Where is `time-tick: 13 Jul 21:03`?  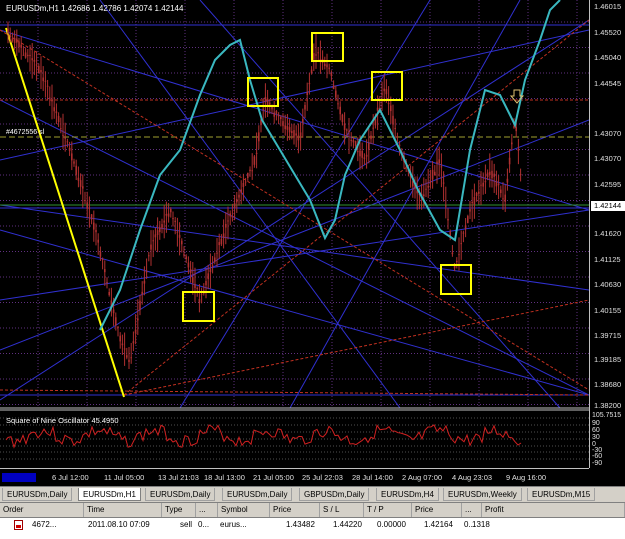
time-tick: 13 Jul 21:03 is located at coordinates (178, 477).